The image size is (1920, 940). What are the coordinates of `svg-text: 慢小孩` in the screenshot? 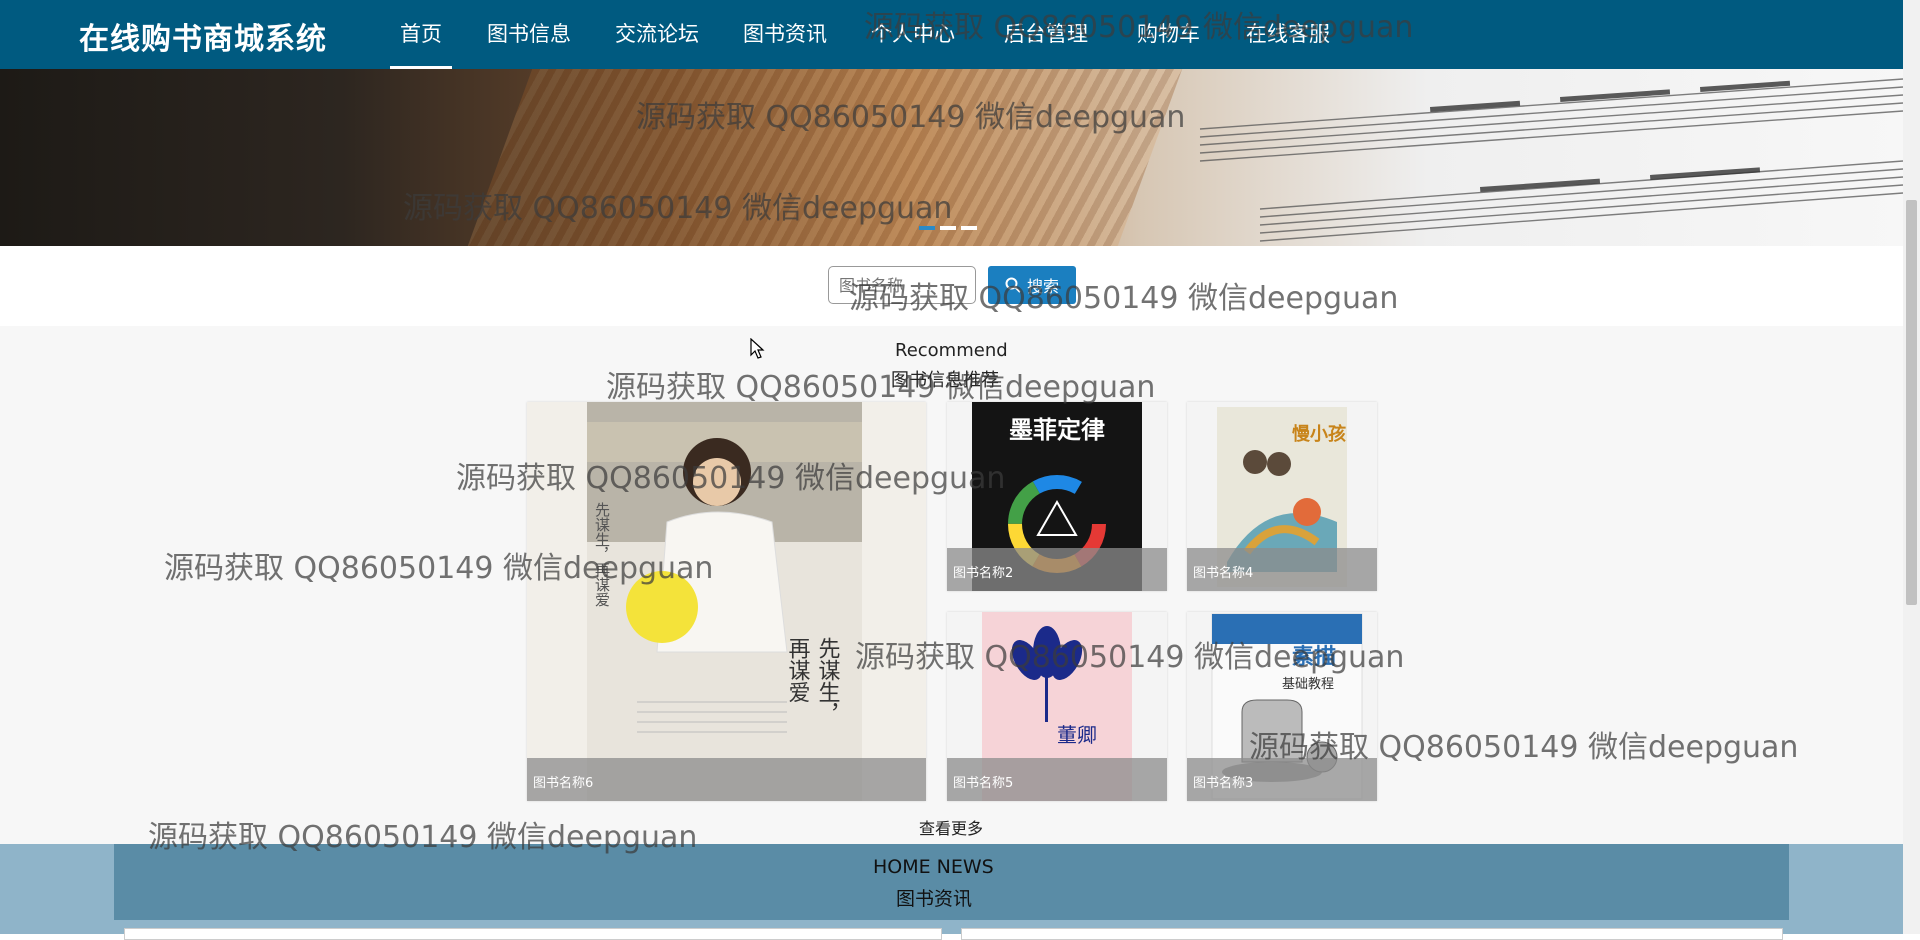 It's located at (1319, 434).